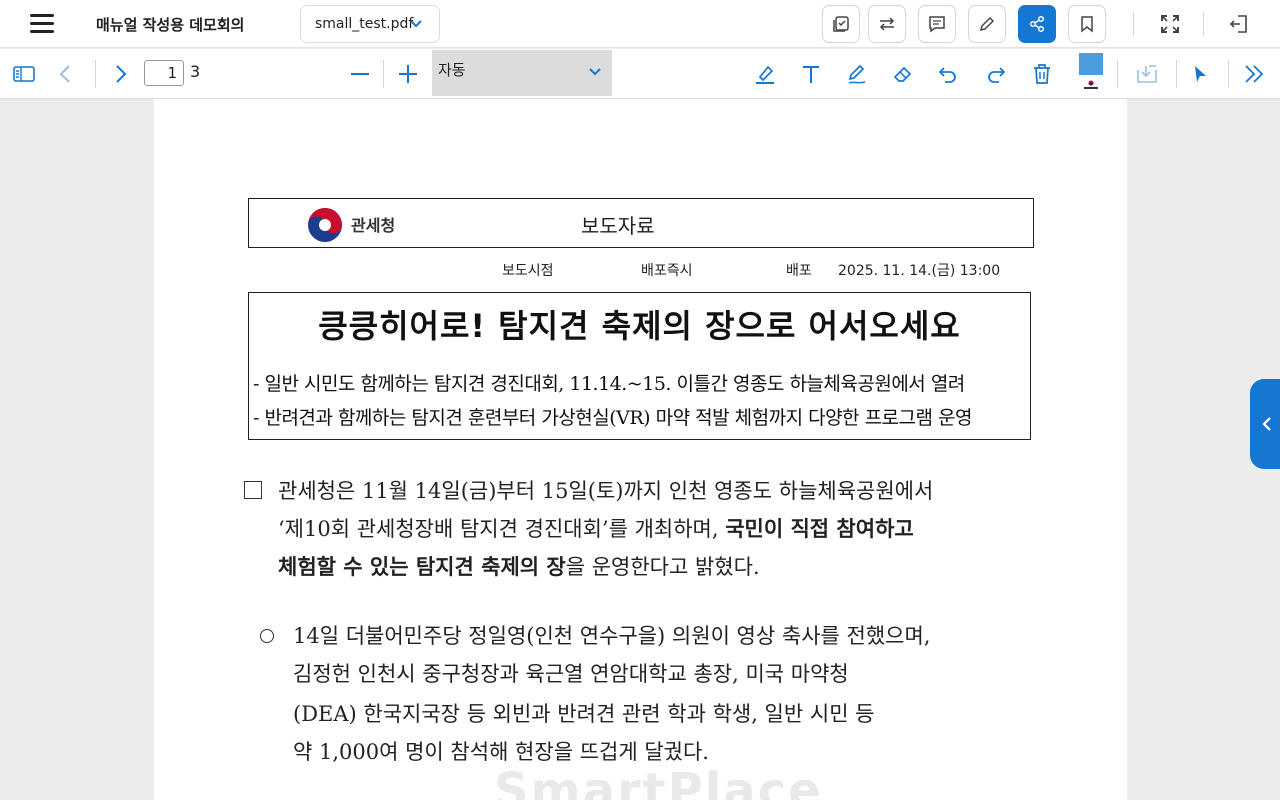  I want to click on circle-bullet, so click(267, 636).